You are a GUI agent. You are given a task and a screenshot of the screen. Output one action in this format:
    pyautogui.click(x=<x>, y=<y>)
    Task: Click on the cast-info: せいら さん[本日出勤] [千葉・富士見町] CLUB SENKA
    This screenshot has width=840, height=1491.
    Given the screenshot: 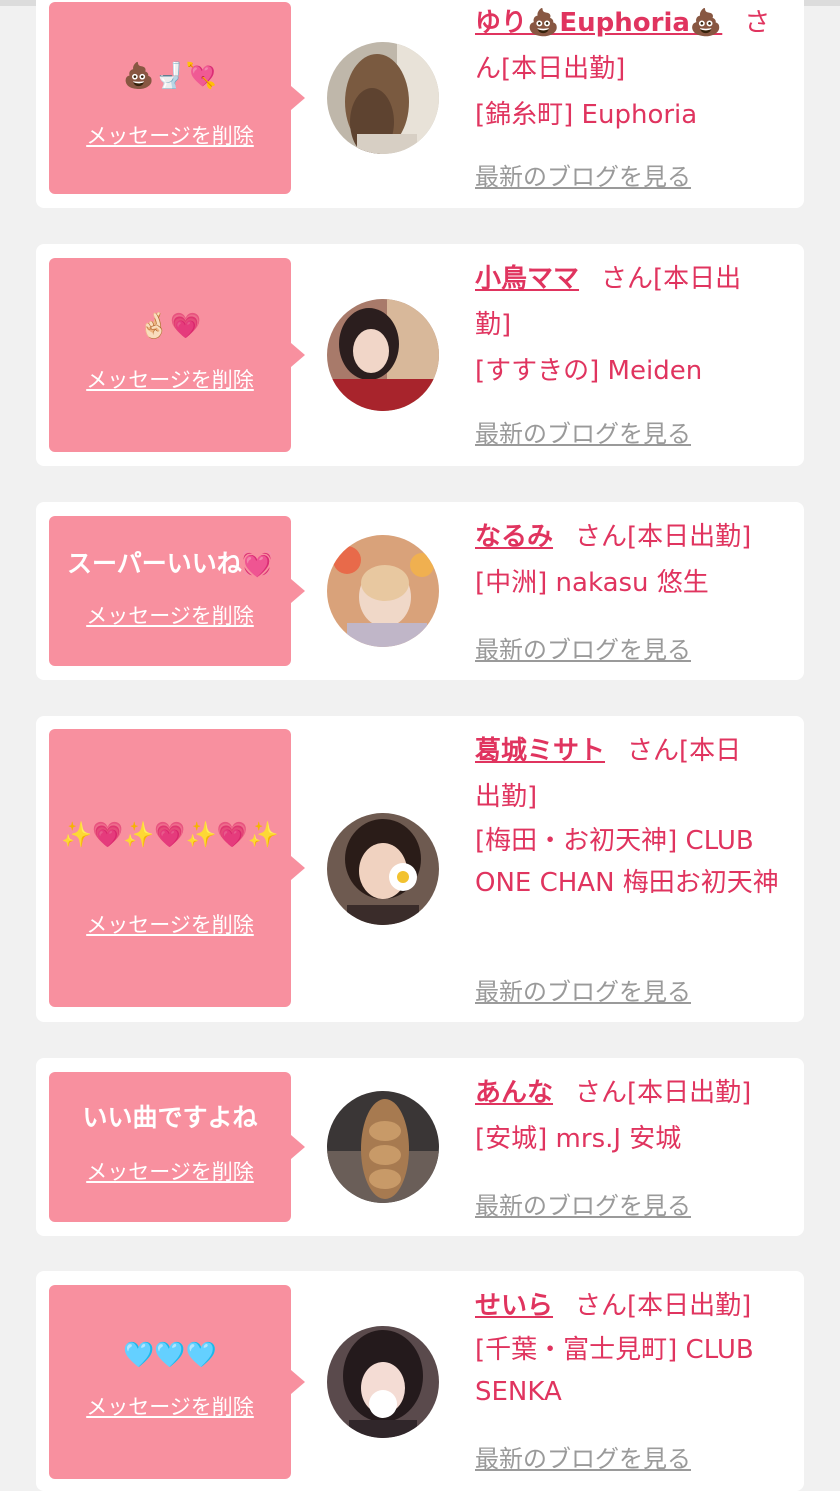 What is the action you would take?
    pyautogui.click(x=634, y=1348)
    